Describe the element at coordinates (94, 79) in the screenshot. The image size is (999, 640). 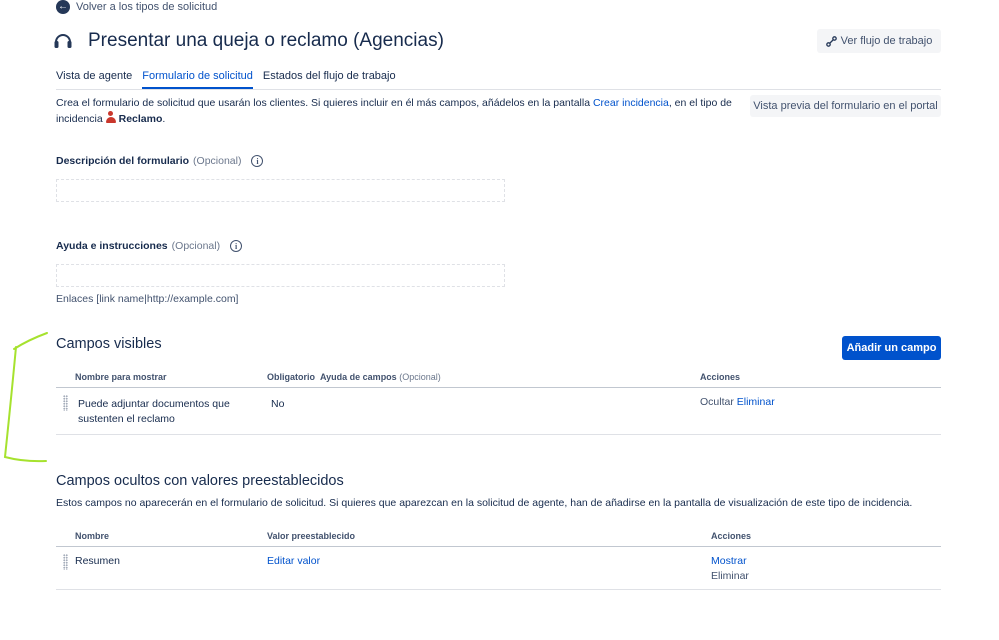
I see `tab-agent-view: Vista de agente` at that location.